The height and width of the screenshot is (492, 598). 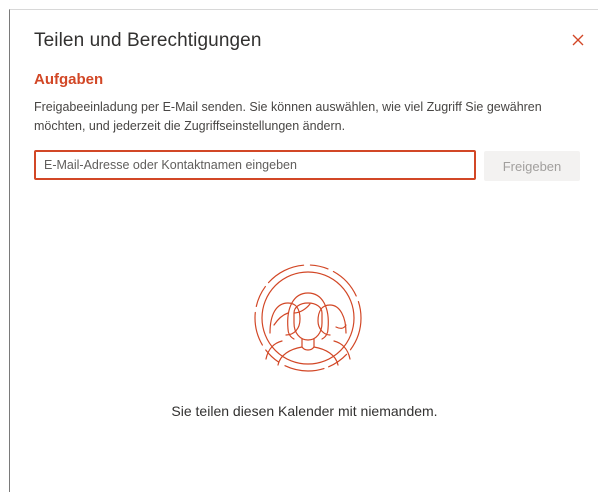 What do you see at coordinates (532, 166) in the screenshot?
I see `share-button: Freigeben` at bounding box center [532, 166].